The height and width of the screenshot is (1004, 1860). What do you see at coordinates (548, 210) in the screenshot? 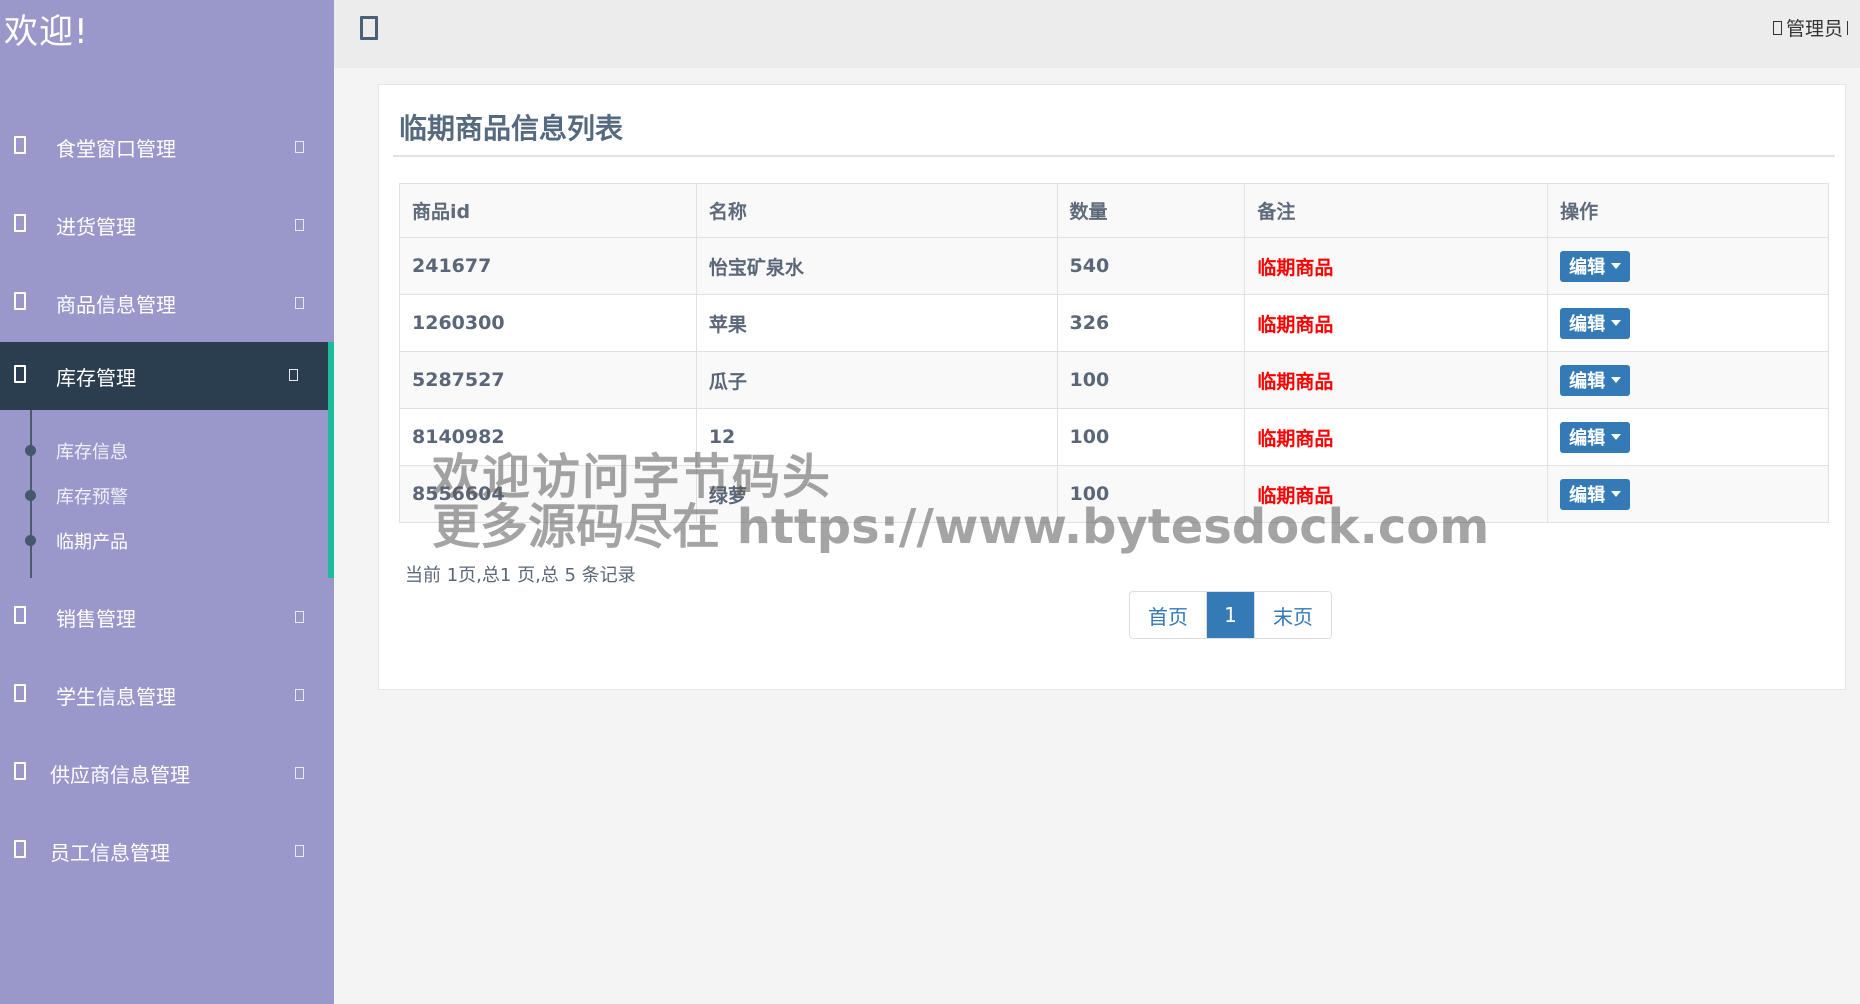
I see `column-header-id: 商品id` at bounding box center [548, 210].